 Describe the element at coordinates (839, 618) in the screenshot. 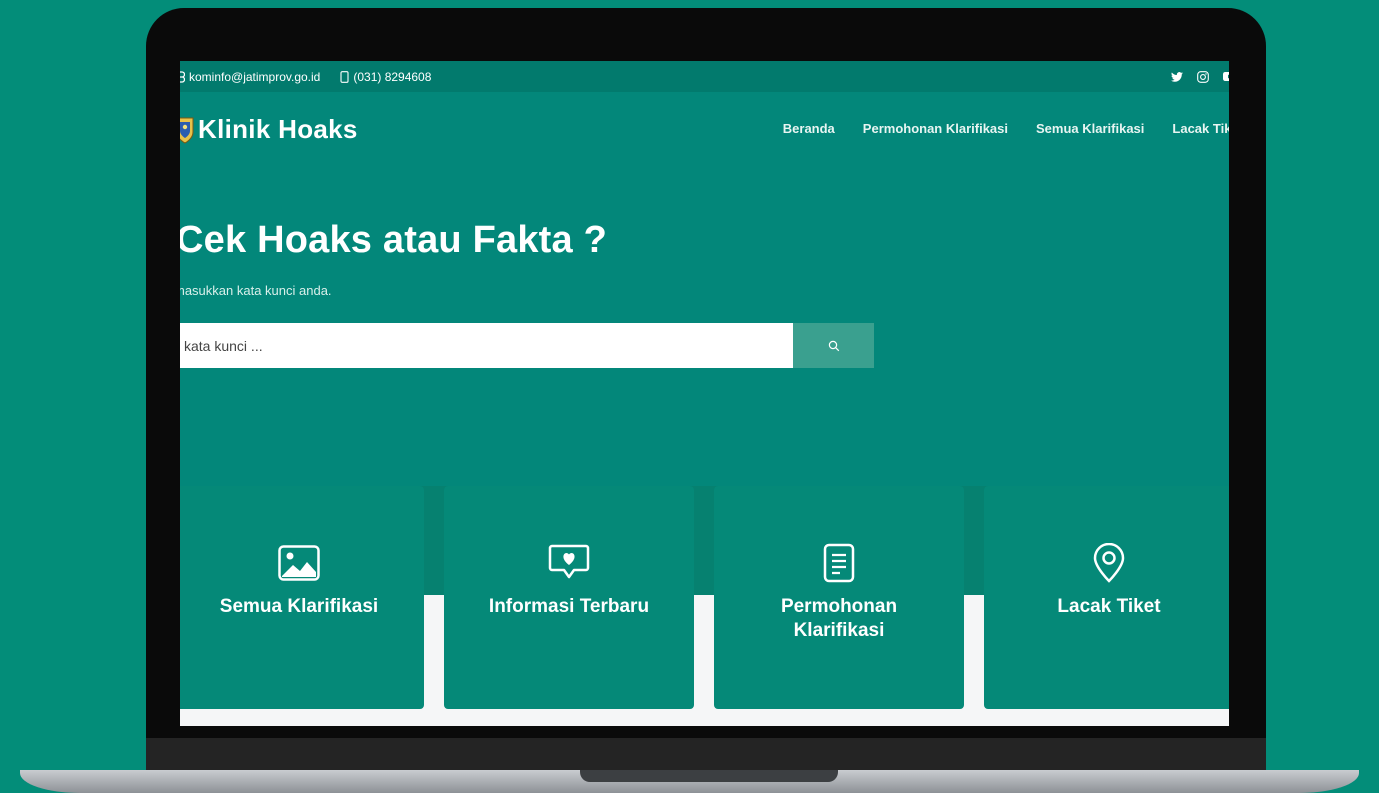

I see `card-label: Permohonan Klarifikasi` at that location.